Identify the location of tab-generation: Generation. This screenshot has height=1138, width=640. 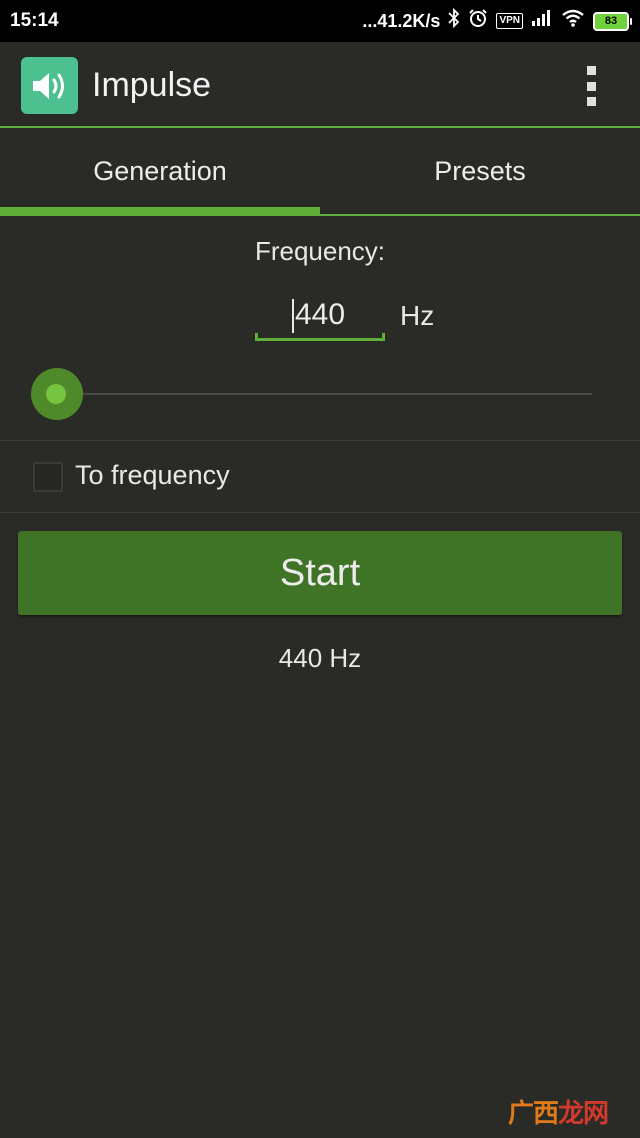
(160, 171).